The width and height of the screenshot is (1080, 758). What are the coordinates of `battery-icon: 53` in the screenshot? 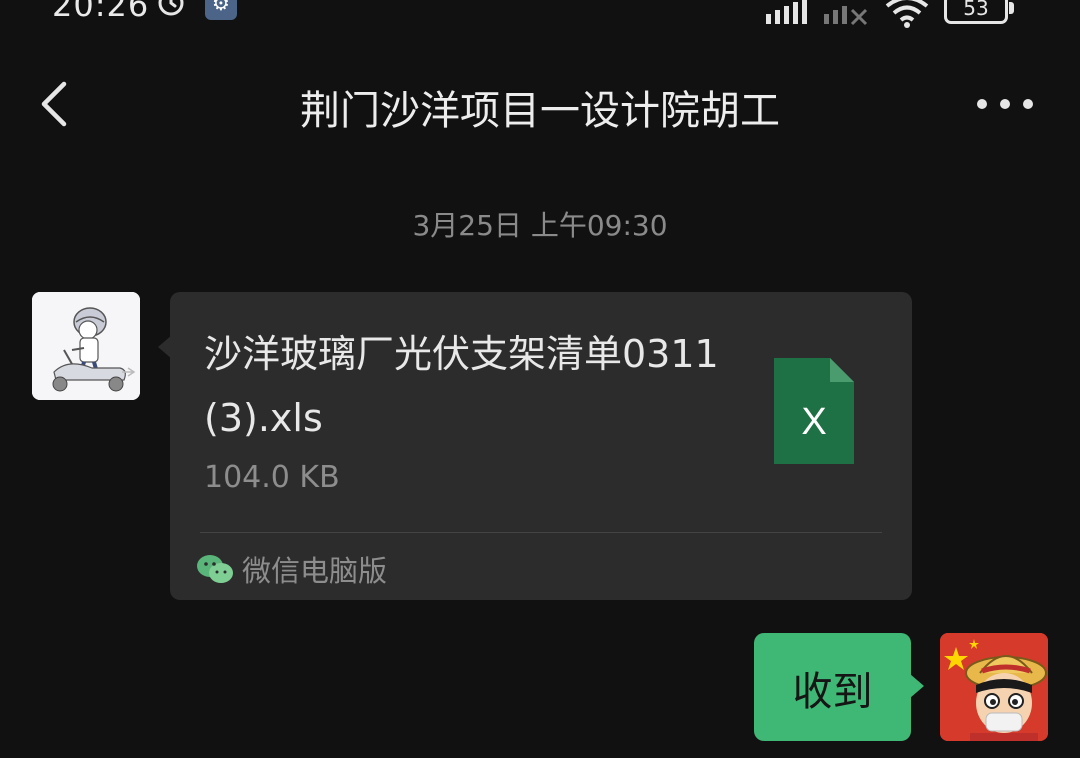 It's located at (976, 12).